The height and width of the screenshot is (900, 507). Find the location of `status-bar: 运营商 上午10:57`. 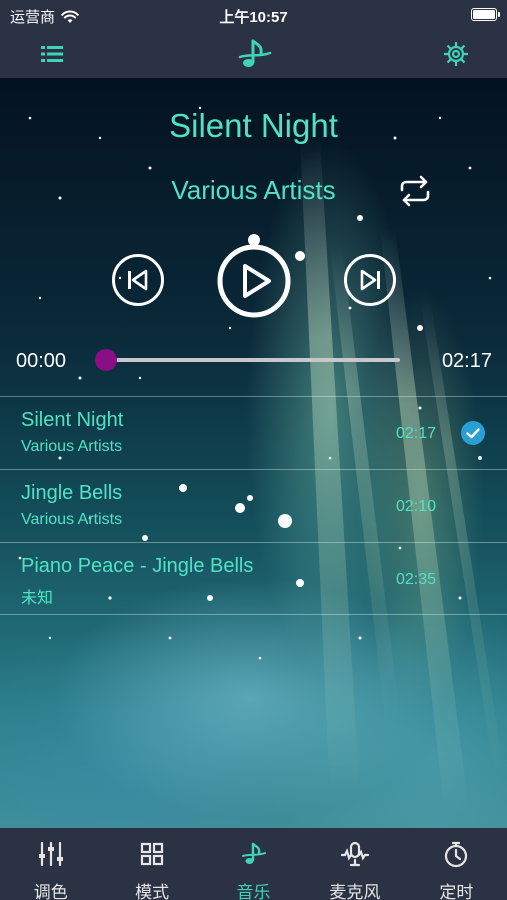

status-bar: 运营商 上午10:57 is located at coordinates (253, 15).